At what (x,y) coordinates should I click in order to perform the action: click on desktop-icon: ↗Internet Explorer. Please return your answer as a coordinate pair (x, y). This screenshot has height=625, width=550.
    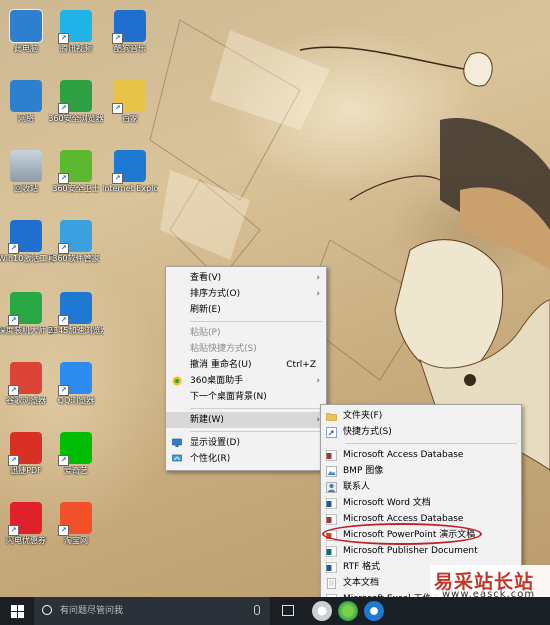
    Looking at the image, I should click on (130, 172).